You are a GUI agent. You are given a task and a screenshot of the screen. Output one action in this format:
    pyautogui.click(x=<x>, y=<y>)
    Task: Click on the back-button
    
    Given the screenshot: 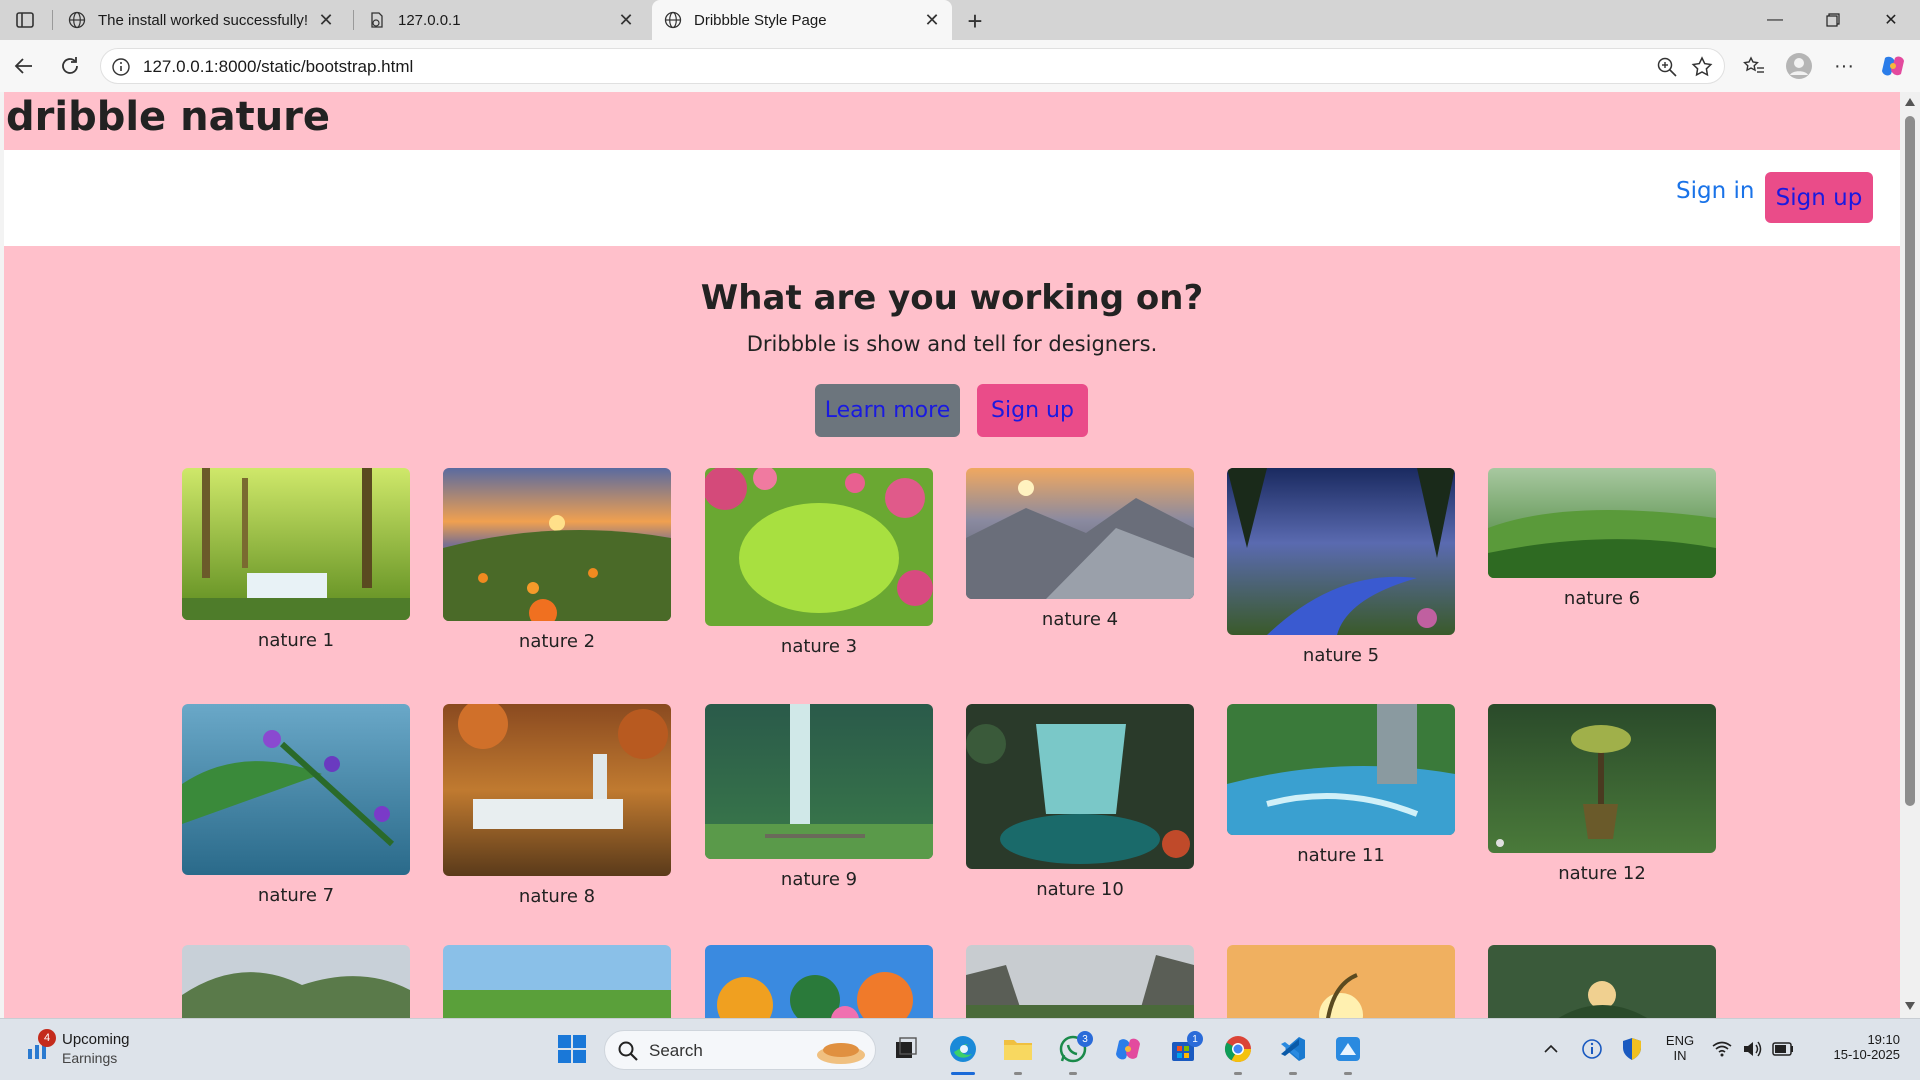 What is the action you would take?
    pyautogui.click(x=24, y=66)
    